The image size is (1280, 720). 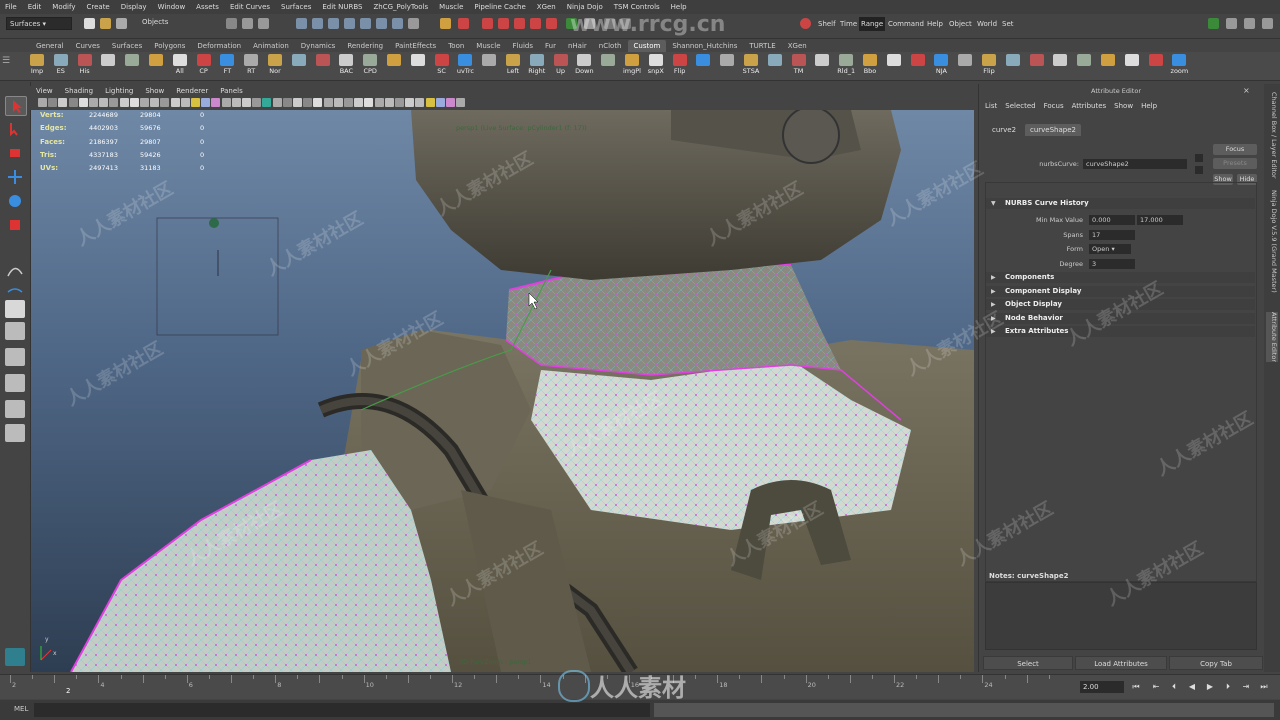 I want to click on play-forward-icon: ▶, so click(x=1210, y=687).